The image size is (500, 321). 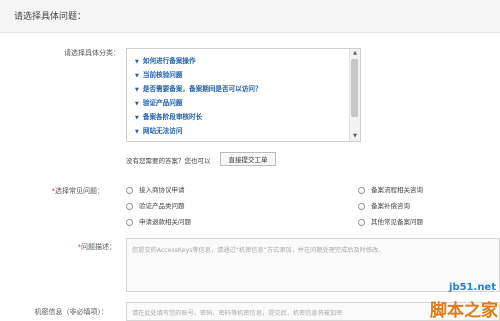 I want to click on description-label: *问题描述：, so click(x=97, y=247).